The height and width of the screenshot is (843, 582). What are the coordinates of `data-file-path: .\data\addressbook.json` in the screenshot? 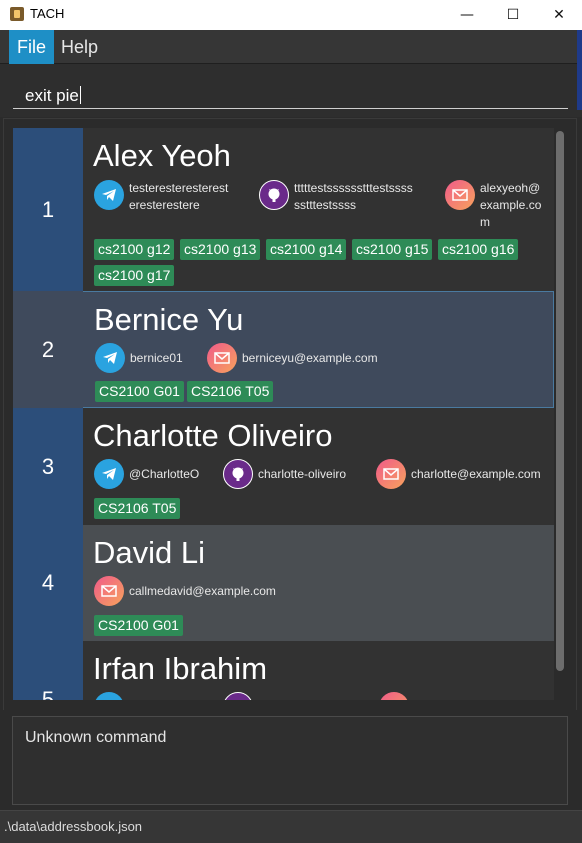 It's located at (73, 826).